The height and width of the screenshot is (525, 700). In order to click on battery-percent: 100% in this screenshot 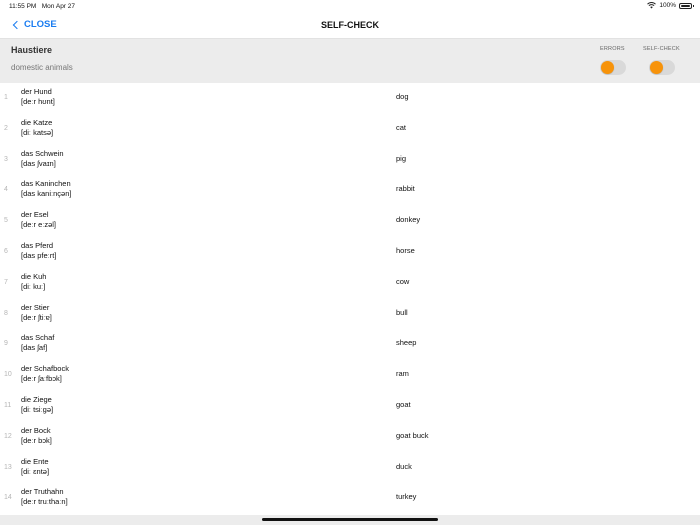, I will do `click(667, 5)`.